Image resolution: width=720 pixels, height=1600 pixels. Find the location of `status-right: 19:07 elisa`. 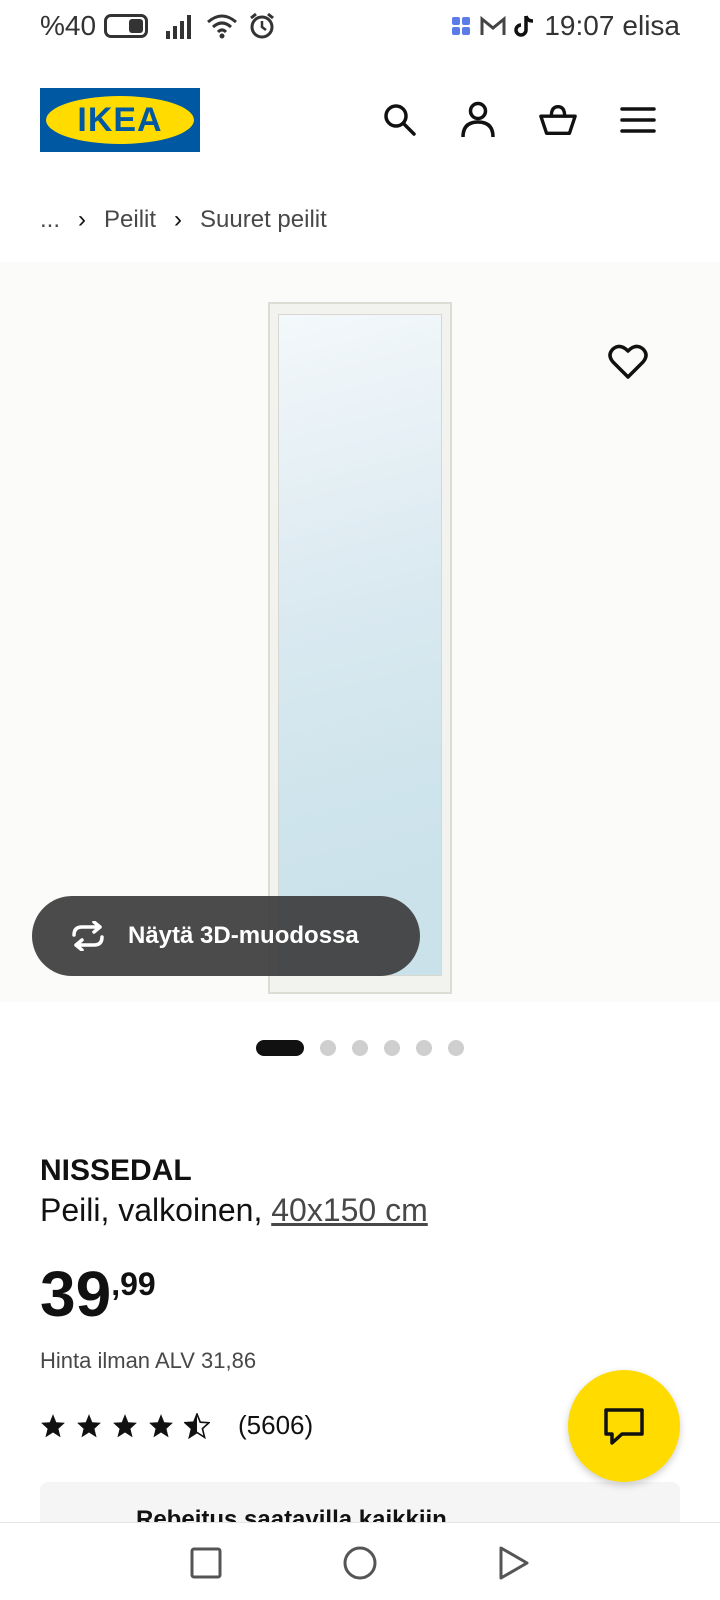

status-right: 19:07 elisa is located at coordinates (565, 26).